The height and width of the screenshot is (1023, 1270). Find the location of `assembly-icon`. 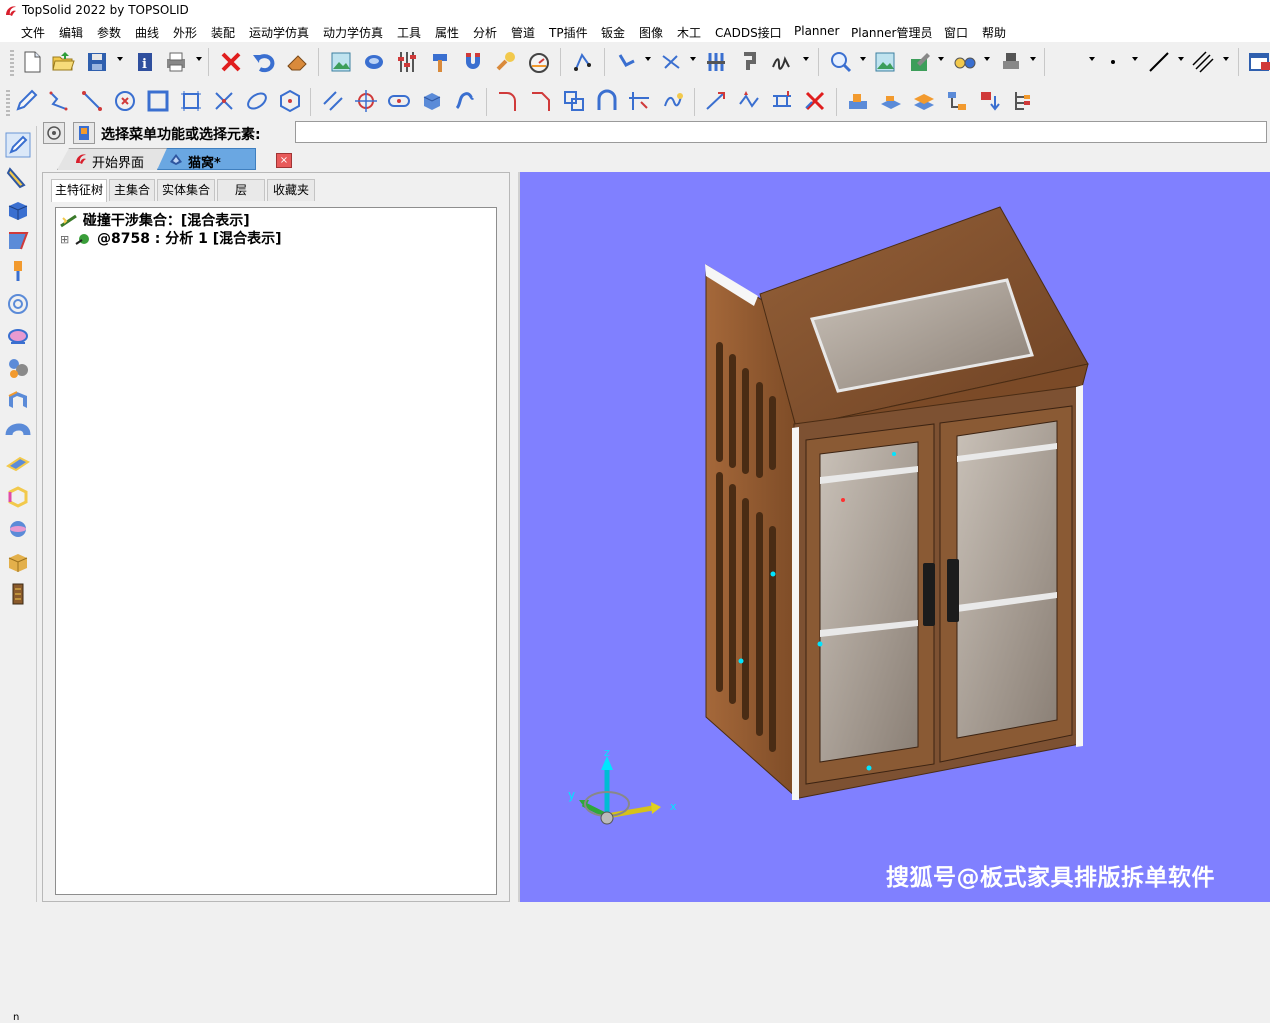

assembly-icon is located at coordinates (18, 368).